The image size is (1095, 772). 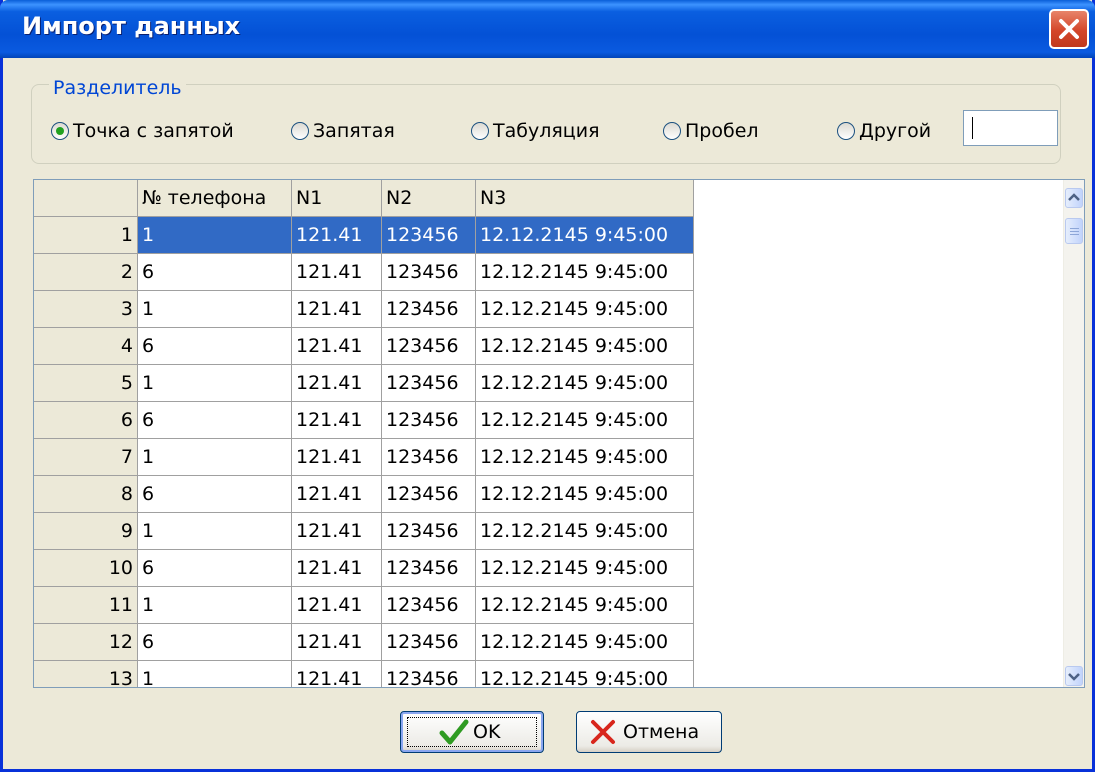 What do you see at coordinates (1010, 128) in the screenshot?
I see `other-separator-input` at bounding box center [1010, 128].